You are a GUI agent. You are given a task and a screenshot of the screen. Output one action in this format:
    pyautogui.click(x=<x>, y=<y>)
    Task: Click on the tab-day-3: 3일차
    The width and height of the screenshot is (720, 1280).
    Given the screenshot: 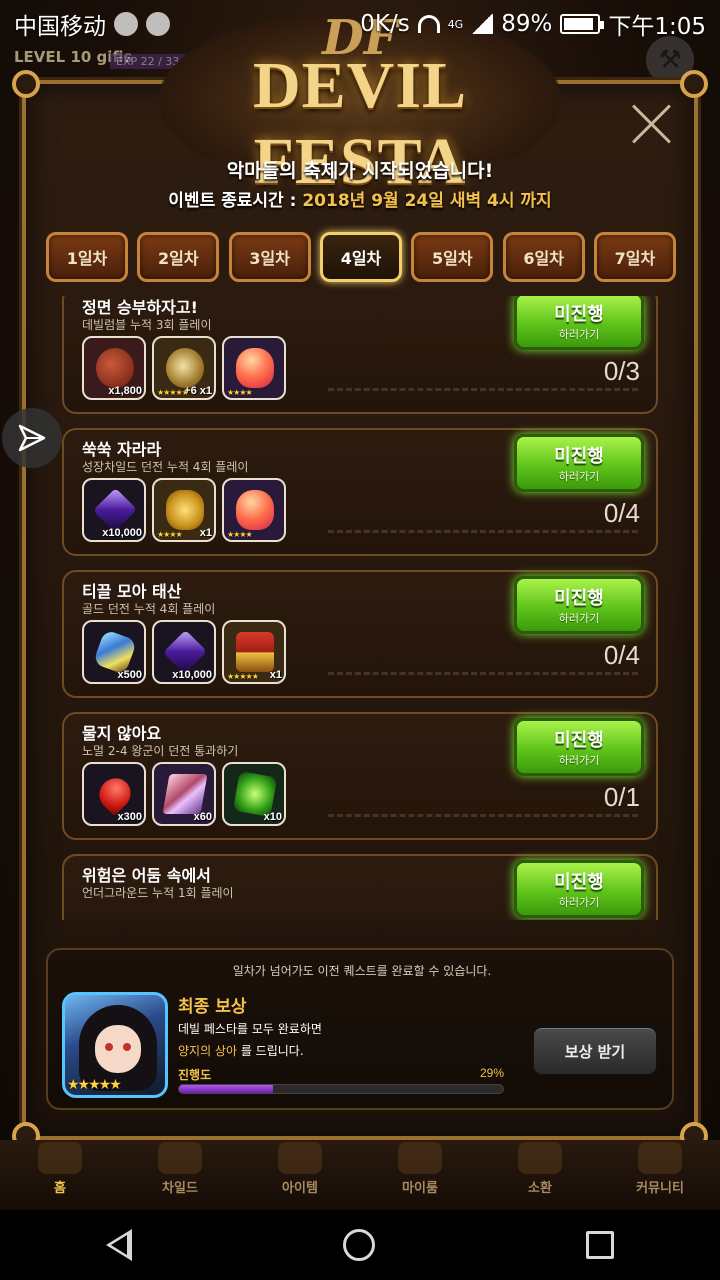 What is the action you would take?
    pyautogui.click(x=269, y=257)
    